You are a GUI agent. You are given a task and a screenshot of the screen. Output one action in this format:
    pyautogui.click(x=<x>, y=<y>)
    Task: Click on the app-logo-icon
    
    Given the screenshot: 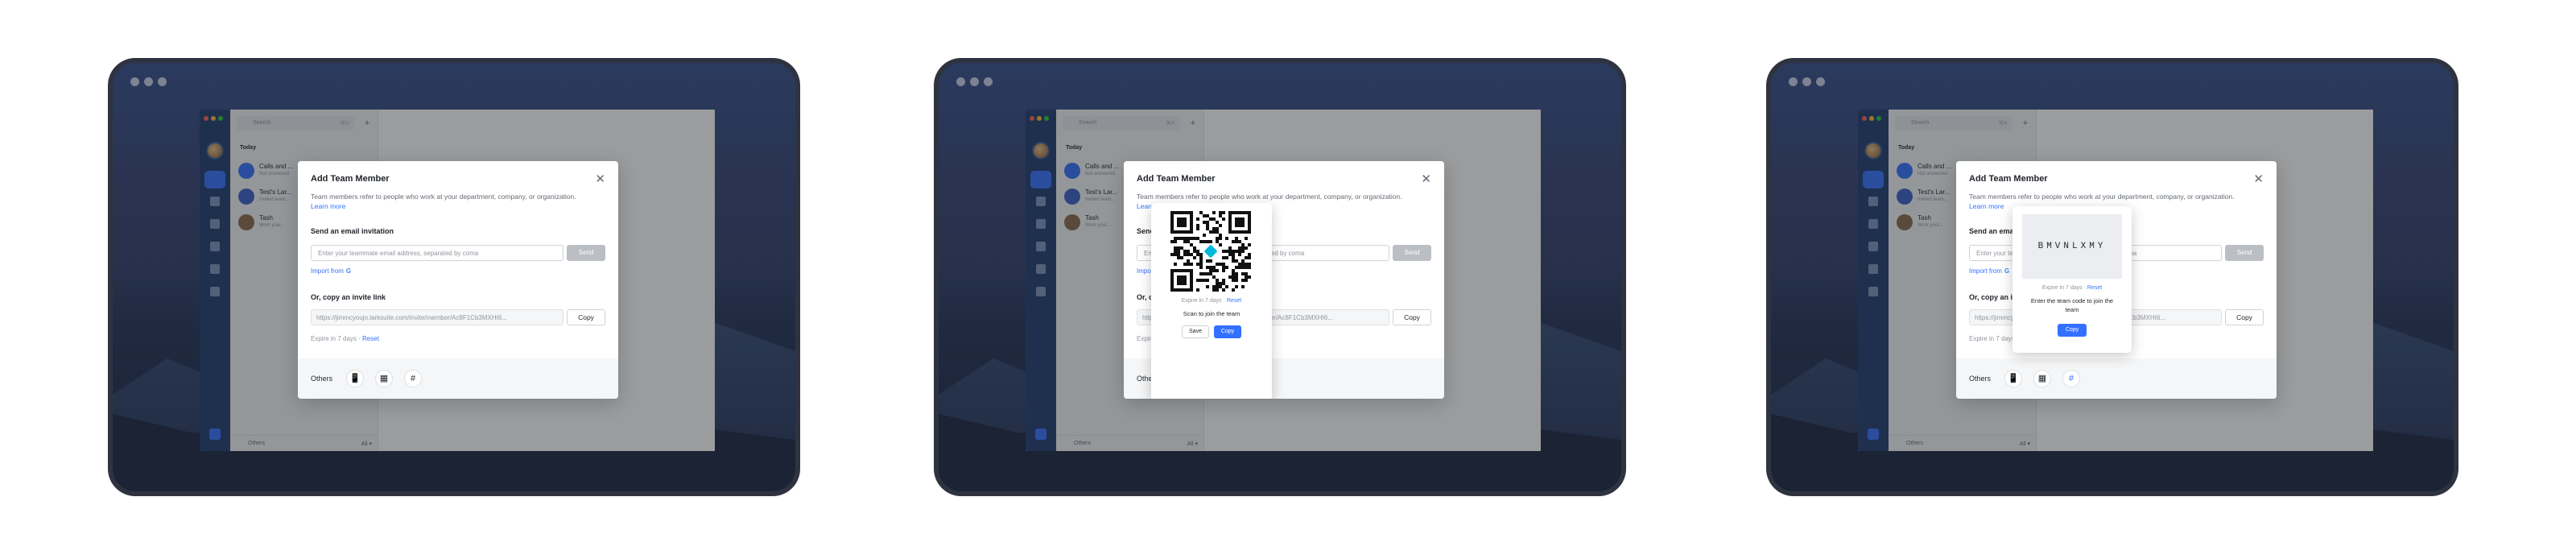 What is the action you would take?
    pyautogui.click(x=1211, y=251)
    